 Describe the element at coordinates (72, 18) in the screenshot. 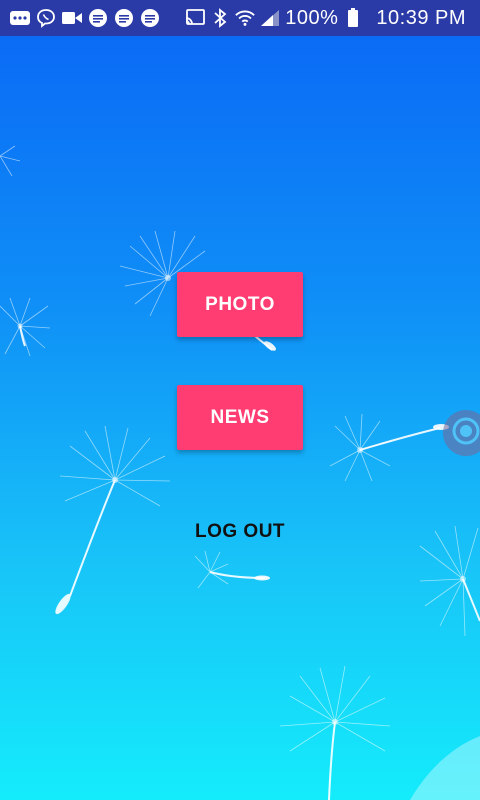

I see `video-icon` at that location.